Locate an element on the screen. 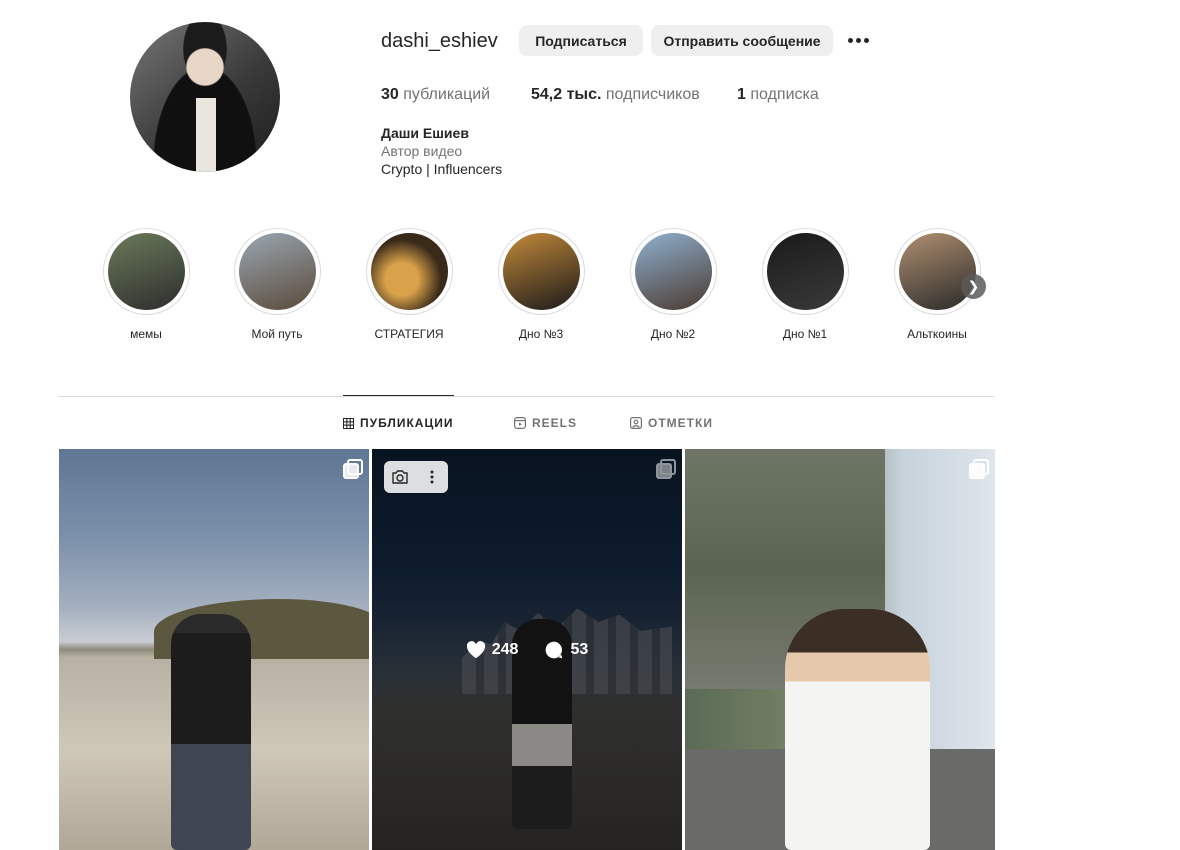 The image size is (1180, 850). highlight-bottom-1: Дно №1 is located at coordinates (805, 284).